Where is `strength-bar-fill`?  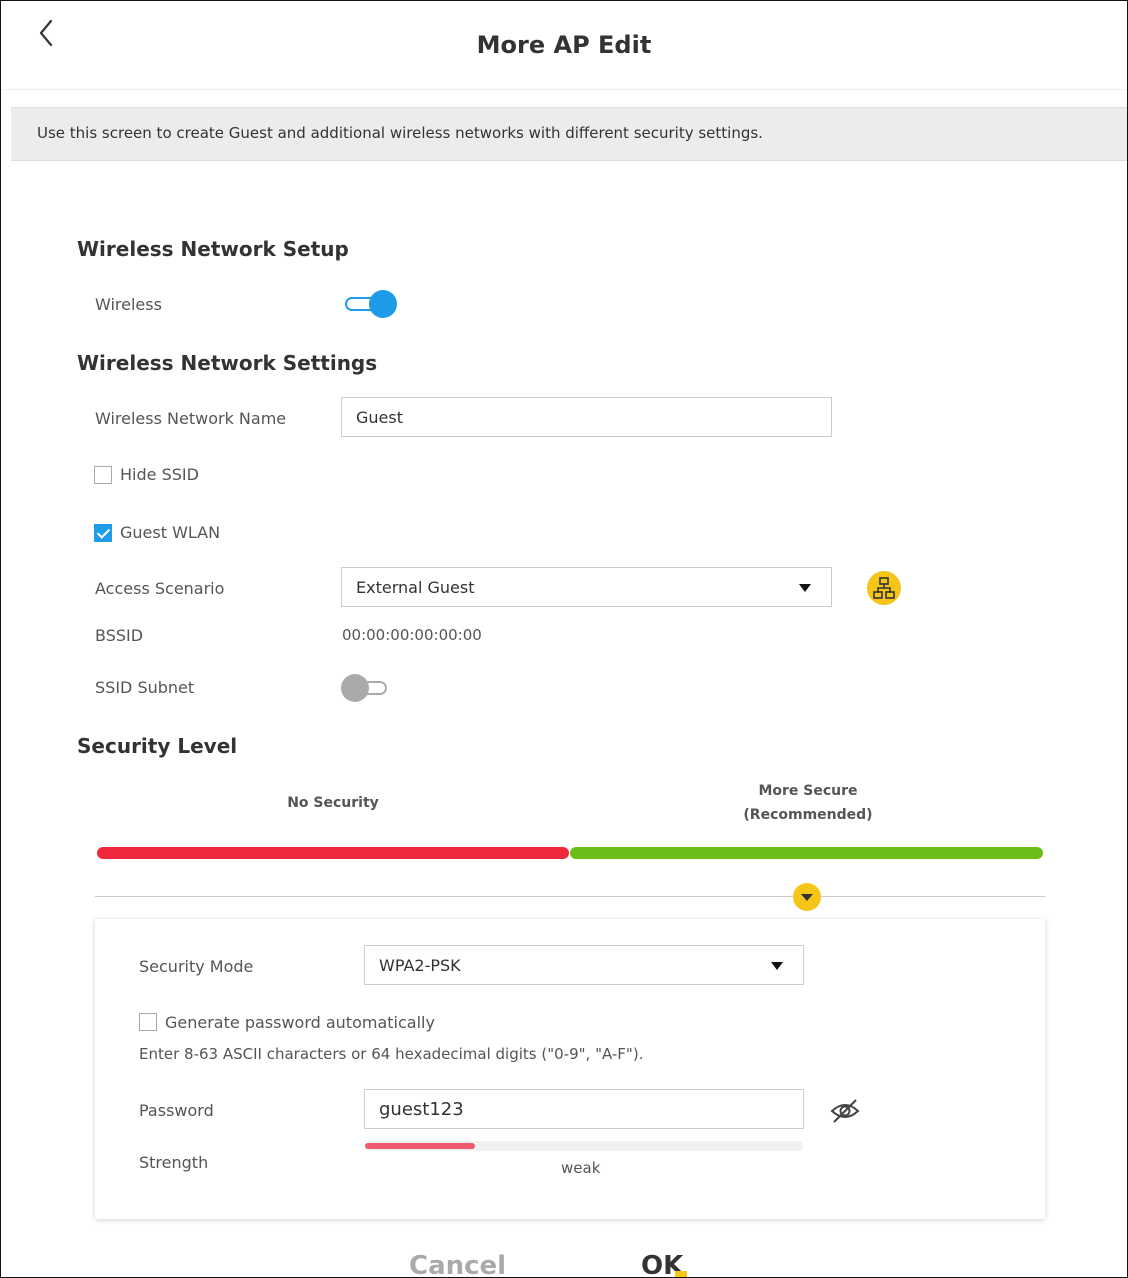 strength-bar-fill is located at coordinates (420, 1146).